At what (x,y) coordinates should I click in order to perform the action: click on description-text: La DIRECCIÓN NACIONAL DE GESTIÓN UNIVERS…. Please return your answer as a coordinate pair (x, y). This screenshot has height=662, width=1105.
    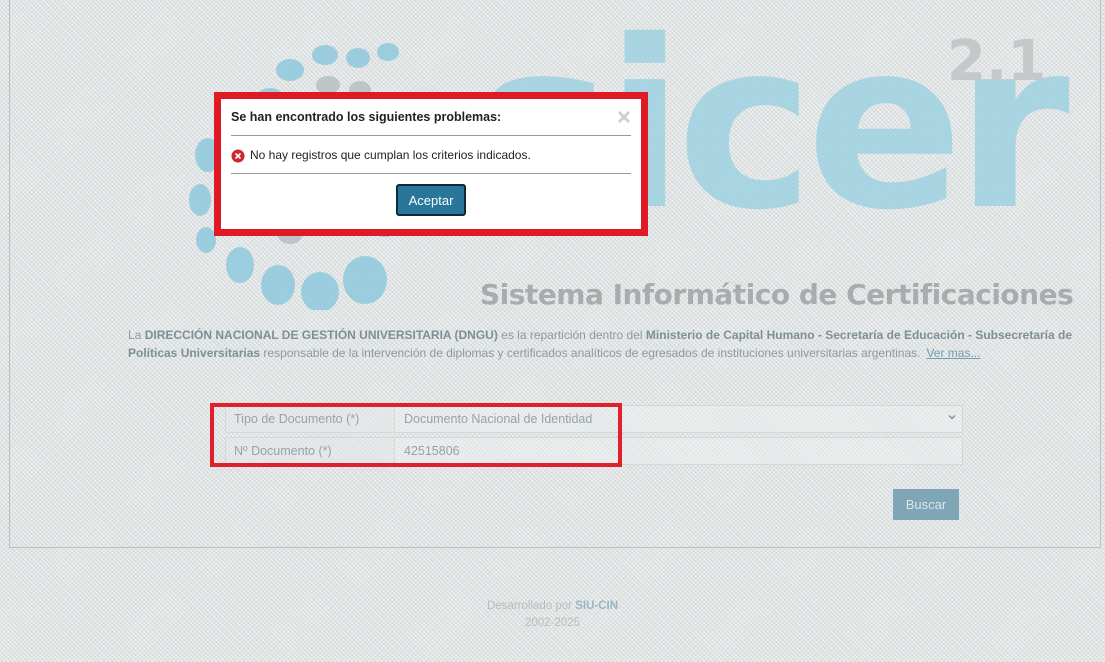
    Looking at the image, I should click on (600, 344).